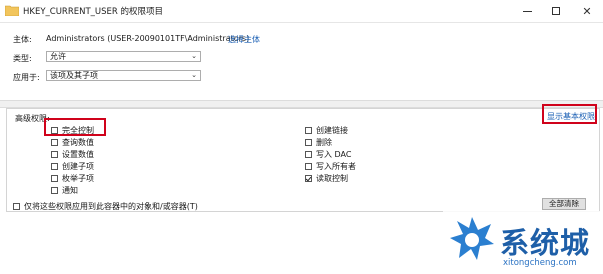 This screenshot has height=274, width=603. I want to click on title-bar: HKEY_CURRENT_USER 的权限项目 ✕, so click(301, 11).